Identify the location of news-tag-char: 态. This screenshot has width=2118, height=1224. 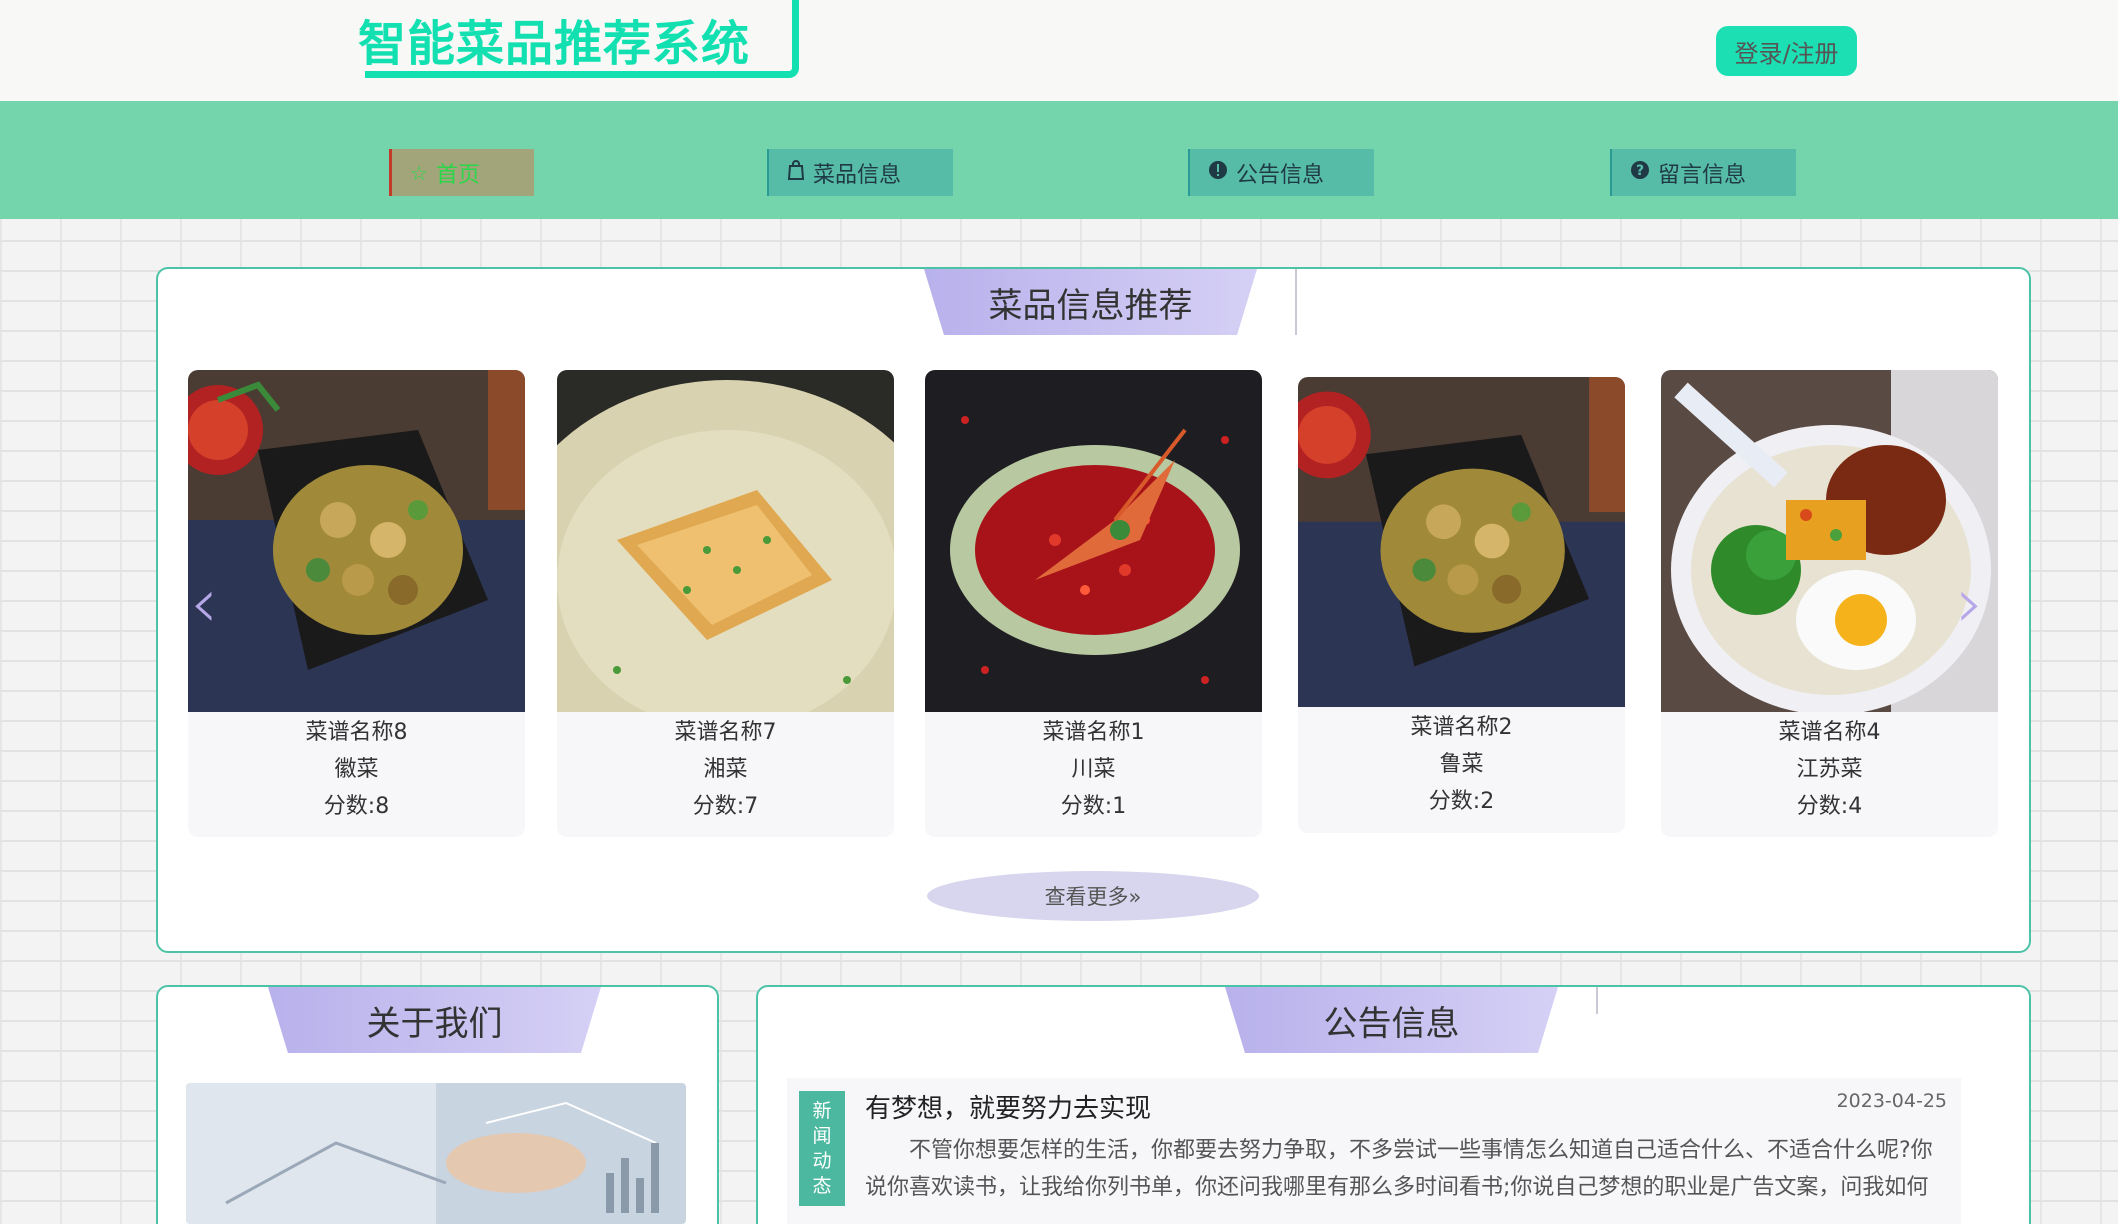
(822, 1185).